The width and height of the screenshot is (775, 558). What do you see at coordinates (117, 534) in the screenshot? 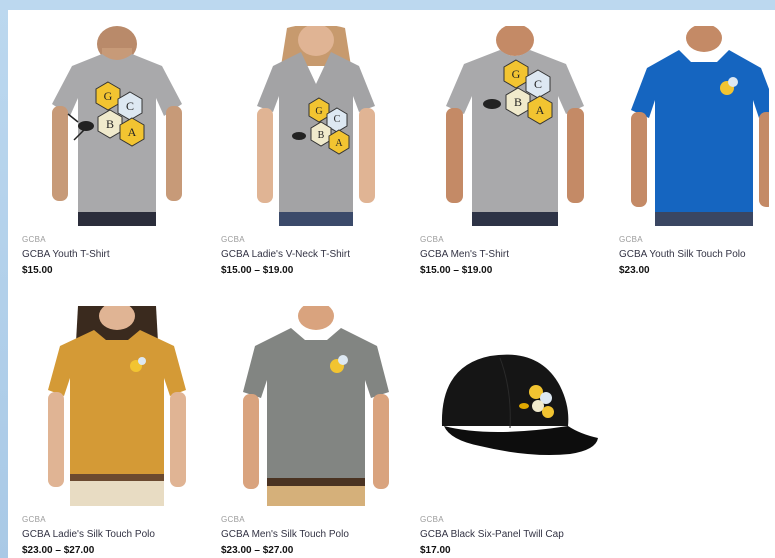
I see `product-title: GCBA Ladie's Silk Touch Polo` at bounding box center [117, 534].